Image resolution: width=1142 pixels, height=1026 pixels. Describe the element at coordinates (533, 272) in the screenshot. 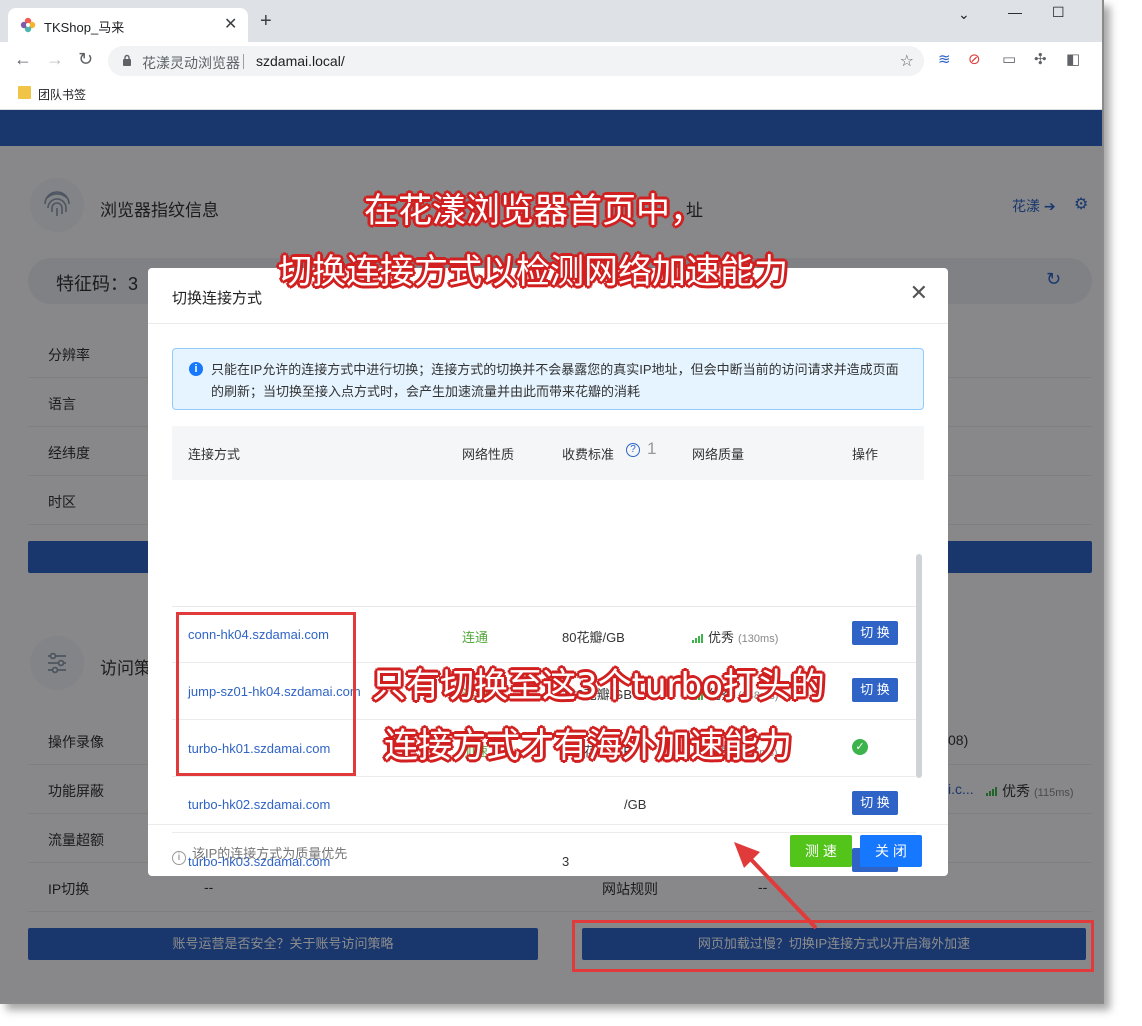

I see `annotation-top-line2: 切换连接方式以检测网络加速能力` at that location.